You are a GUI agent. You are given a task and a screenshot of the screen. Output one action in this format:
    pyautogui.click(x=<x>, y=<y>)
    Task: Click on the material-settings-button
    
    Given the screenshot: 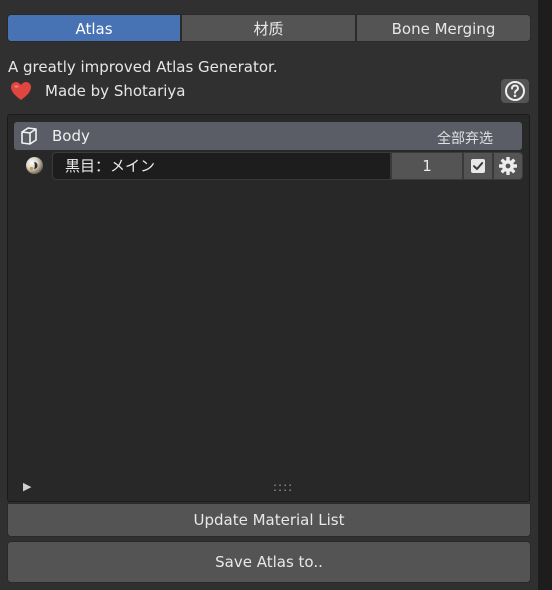 What is the action you would take?
    pyautogui.click(x=508, y=166)
    